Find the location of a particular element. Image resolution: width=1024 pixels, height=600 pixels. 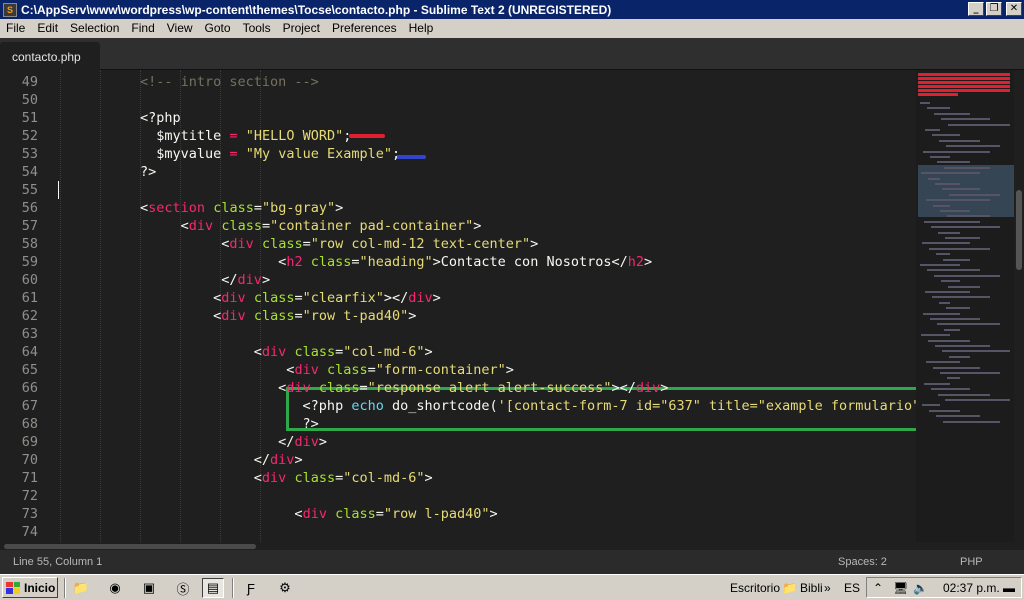

tool-icon: ⚙ is located at coordinates (285, 588).